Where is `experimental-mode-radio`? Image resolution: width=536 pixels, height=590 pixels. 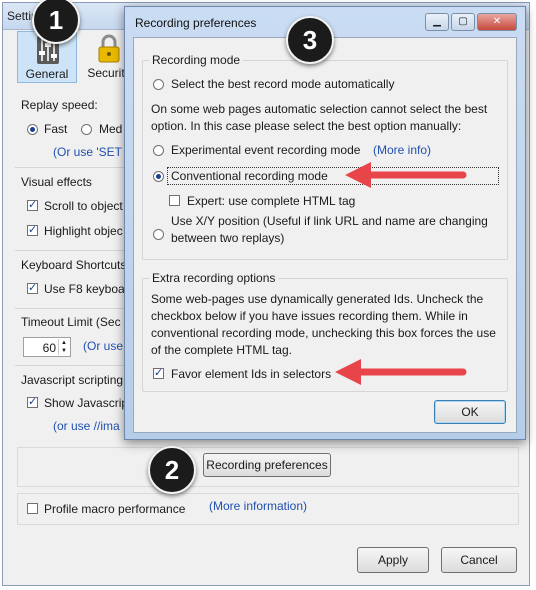 experimental-mode-radio is located at coordinates (158, 150).